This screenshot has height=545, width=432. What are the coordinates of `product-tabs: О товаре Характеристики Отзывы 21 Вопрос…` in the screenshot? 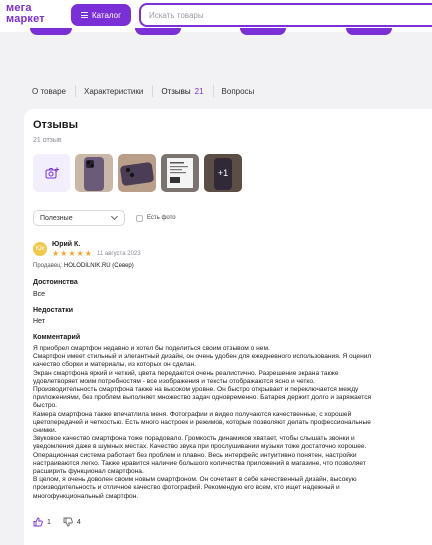 It's located at (228, 91).